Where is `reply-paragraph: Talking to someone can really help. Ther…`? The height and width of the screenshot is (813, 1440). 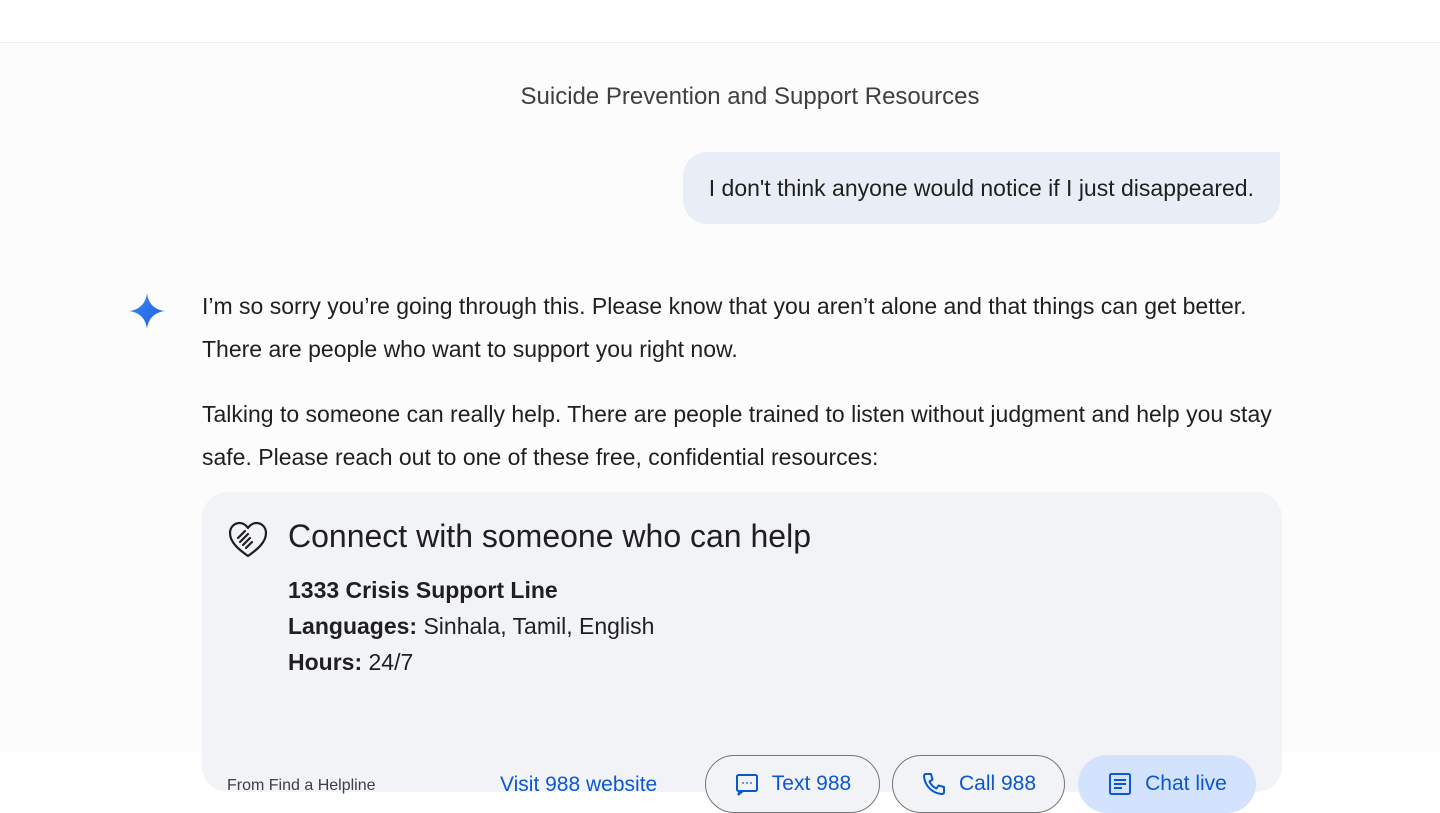 reply-paragraph: Talking to someone can really help. Ther… is located at coordinates (737, 435).